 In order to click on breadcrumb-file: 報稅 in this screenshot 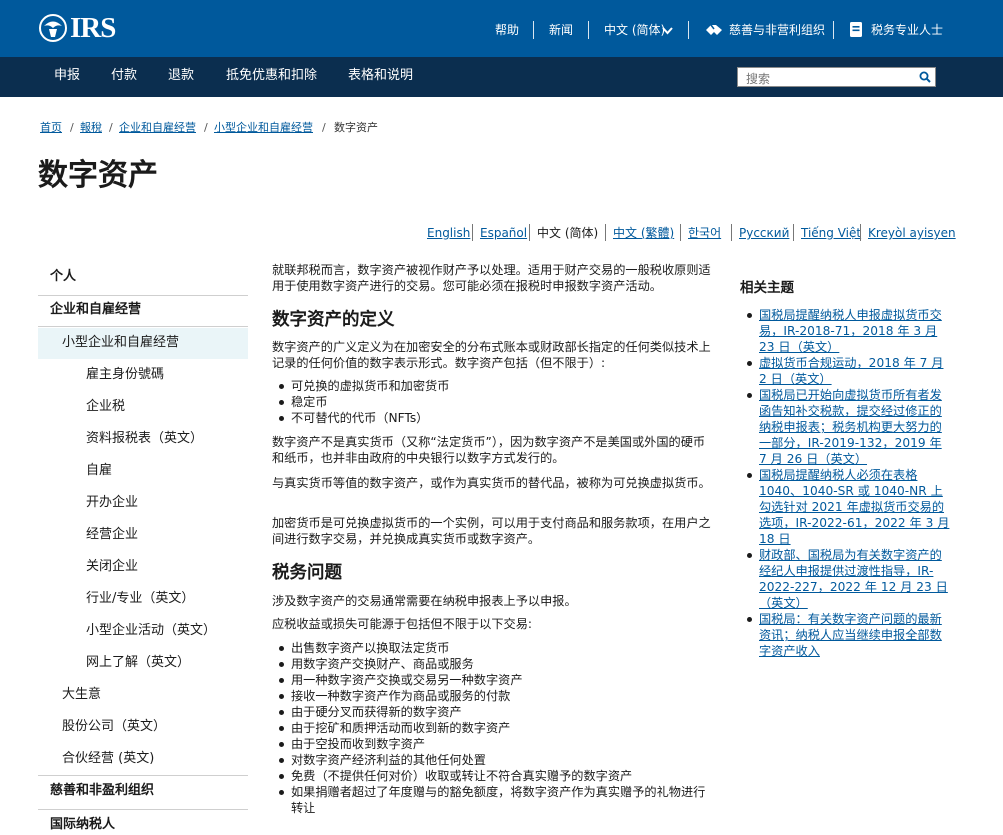, I will do `click(91, 128)`.